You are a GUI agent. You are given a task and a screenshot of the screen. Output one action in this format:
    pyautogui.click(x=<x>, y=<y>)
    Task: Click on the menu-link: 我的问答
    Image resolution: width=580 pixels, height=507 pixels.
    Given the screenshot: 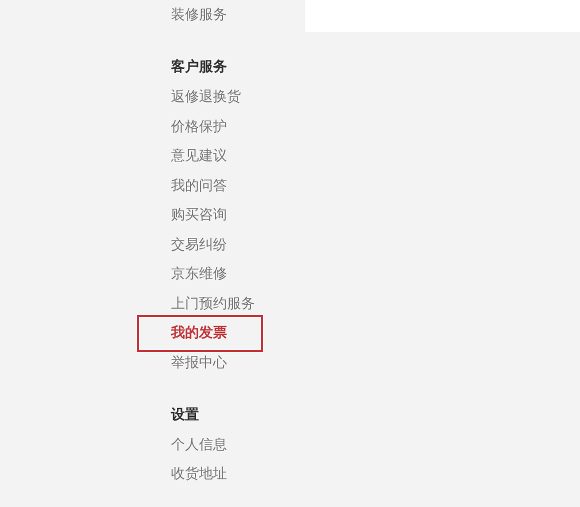 What is the action you would take?
    pyautogui.click(x=199, y=186)
    